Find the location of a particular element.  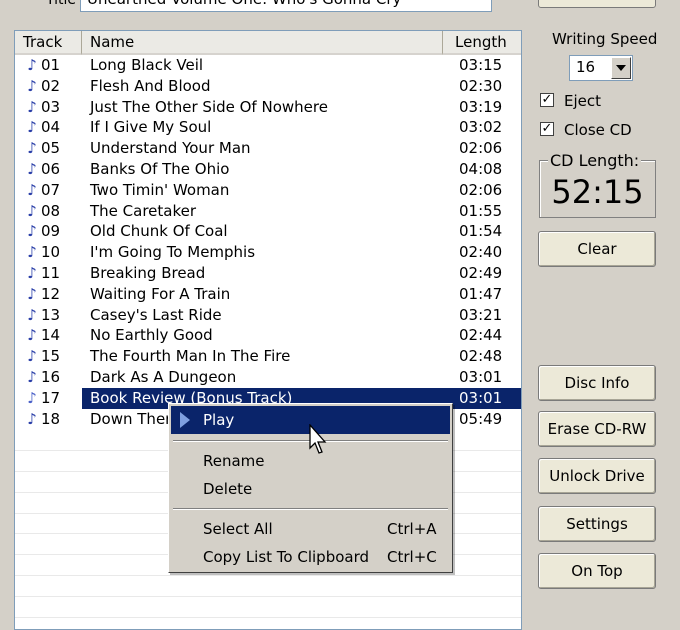

track-list-header: Track Name Length is located at coordinates (268, 43).